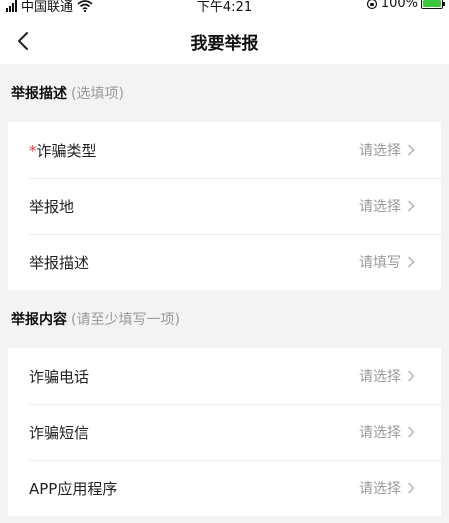  Describe the element at coordinates (399, 5) in the screenshot. I see `battery-percent: 100%` at that location.